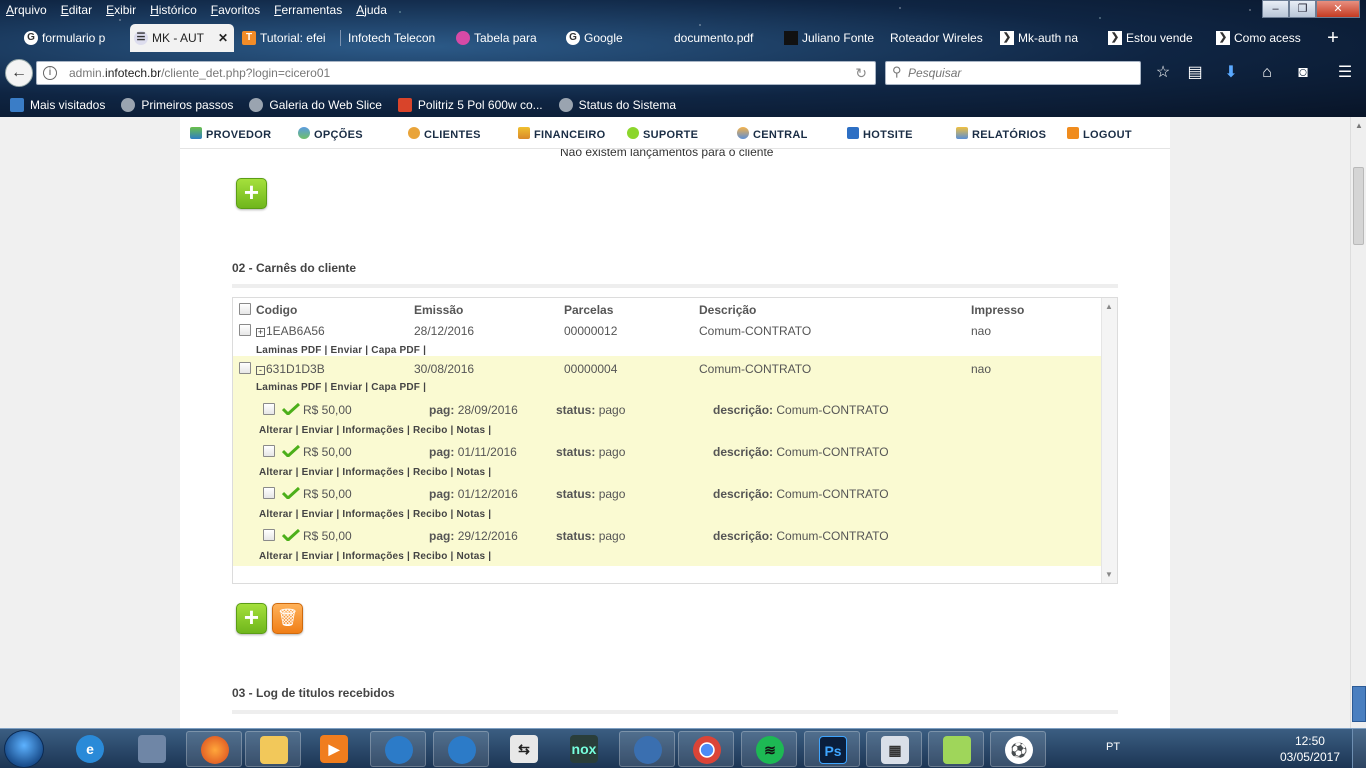 This screenshot has height=768, width=1366. I want to click on reading-list-icon: ▤, so click(1195, 73).